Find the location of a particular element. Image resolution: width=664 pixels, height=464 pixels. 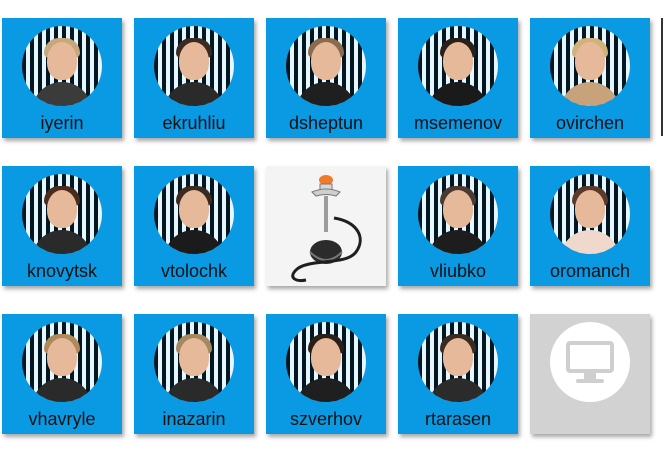

tile-label: inazarin is located at coordinates (194, 419).